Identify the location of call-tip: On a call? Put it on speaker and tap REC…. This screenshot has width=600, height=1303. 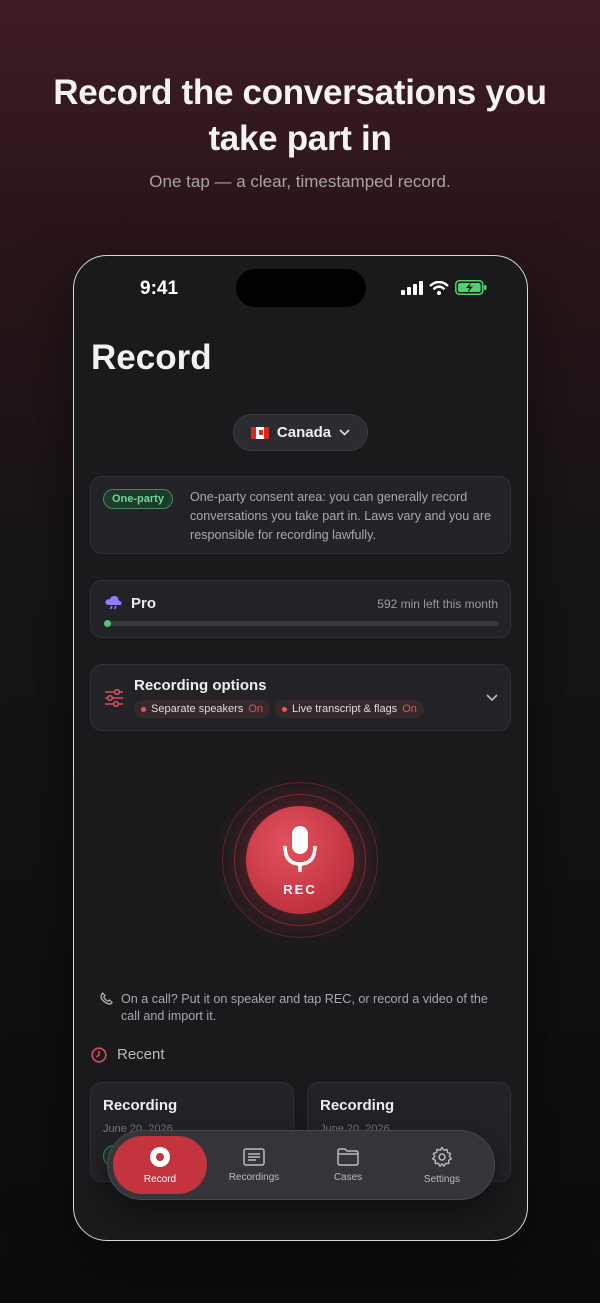
(305, 1008).